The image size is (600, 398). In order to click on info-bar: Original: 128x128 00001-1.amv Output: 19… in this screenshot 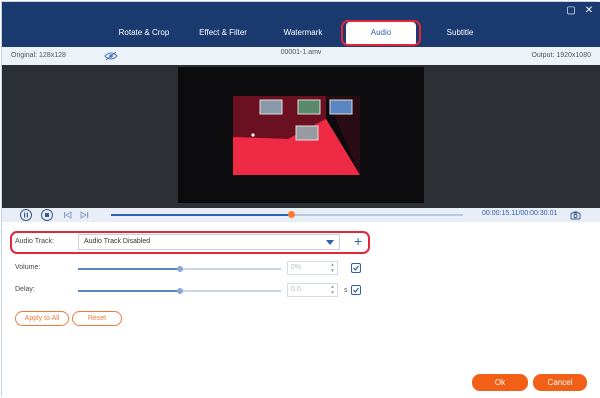, I will do `click(301, 56)`.